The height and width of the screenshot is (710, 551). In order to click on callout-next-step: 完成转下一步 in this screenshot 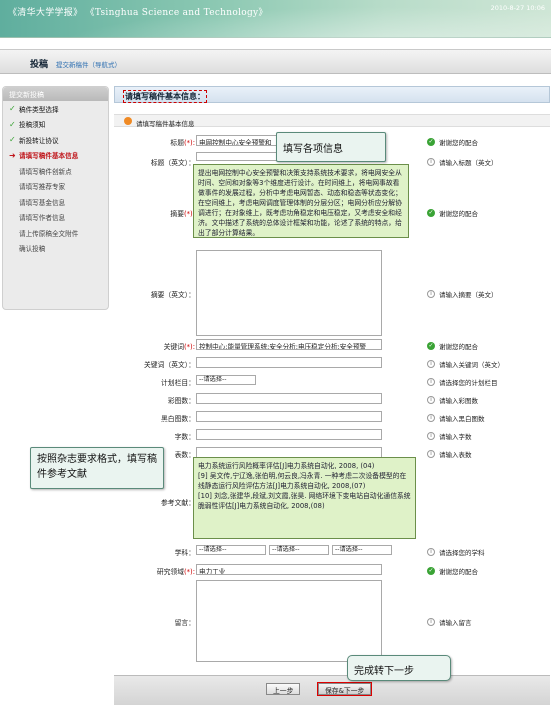, I will do `click(399, 668)`.